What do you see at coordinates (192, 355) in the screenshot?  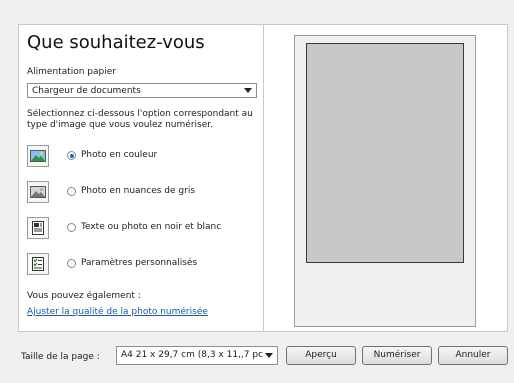 I see `page-size-value: A4 21 x 29,7 cm (8,3 x 11,,7 pc` at bounding box center [192, 355].